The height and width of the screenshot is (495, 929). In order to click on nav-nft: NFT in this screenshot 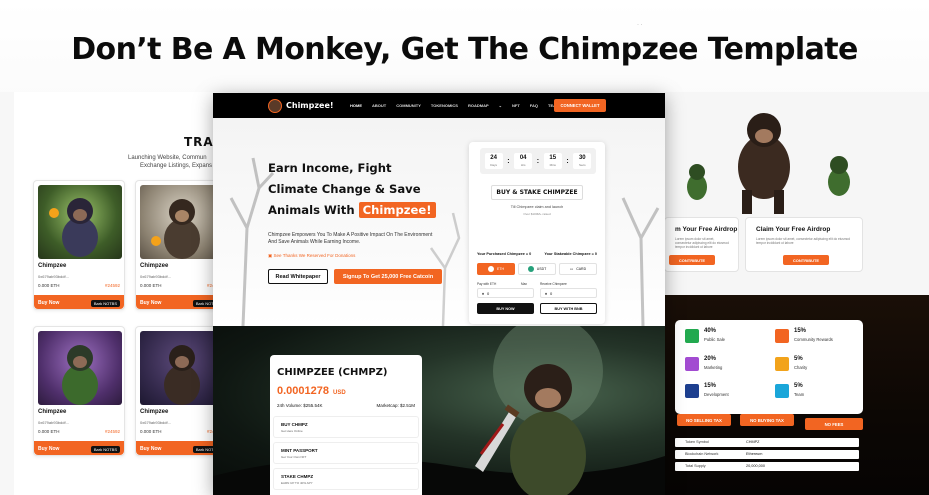, I will do `click(516, 105)`.